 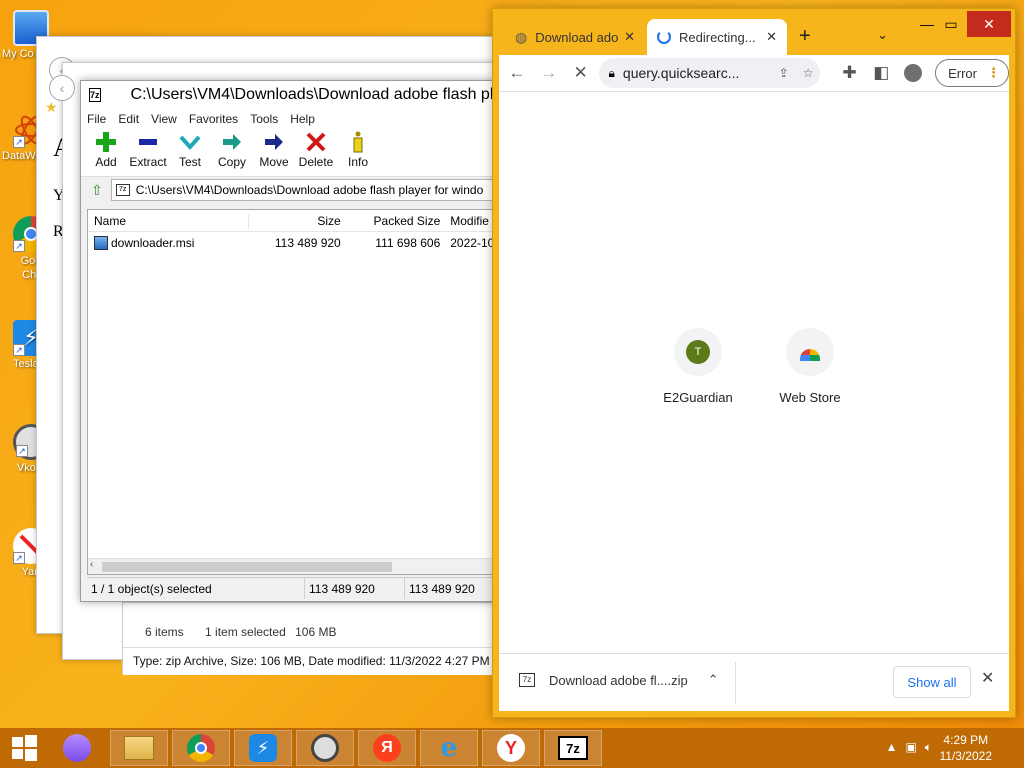 I want to click on back-icon: ‹, so click(x=62, y=88).